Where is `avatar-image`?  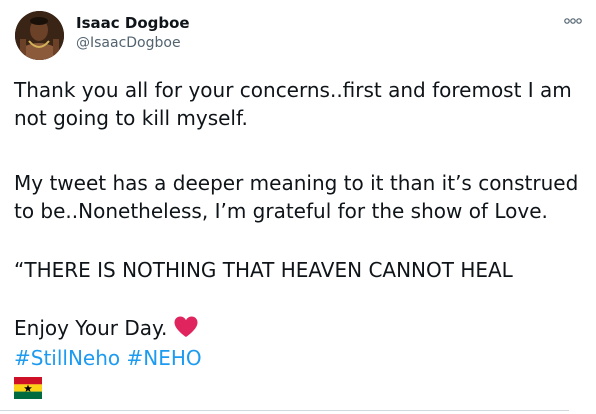 avatar-image is located at coordinates (39, 35).